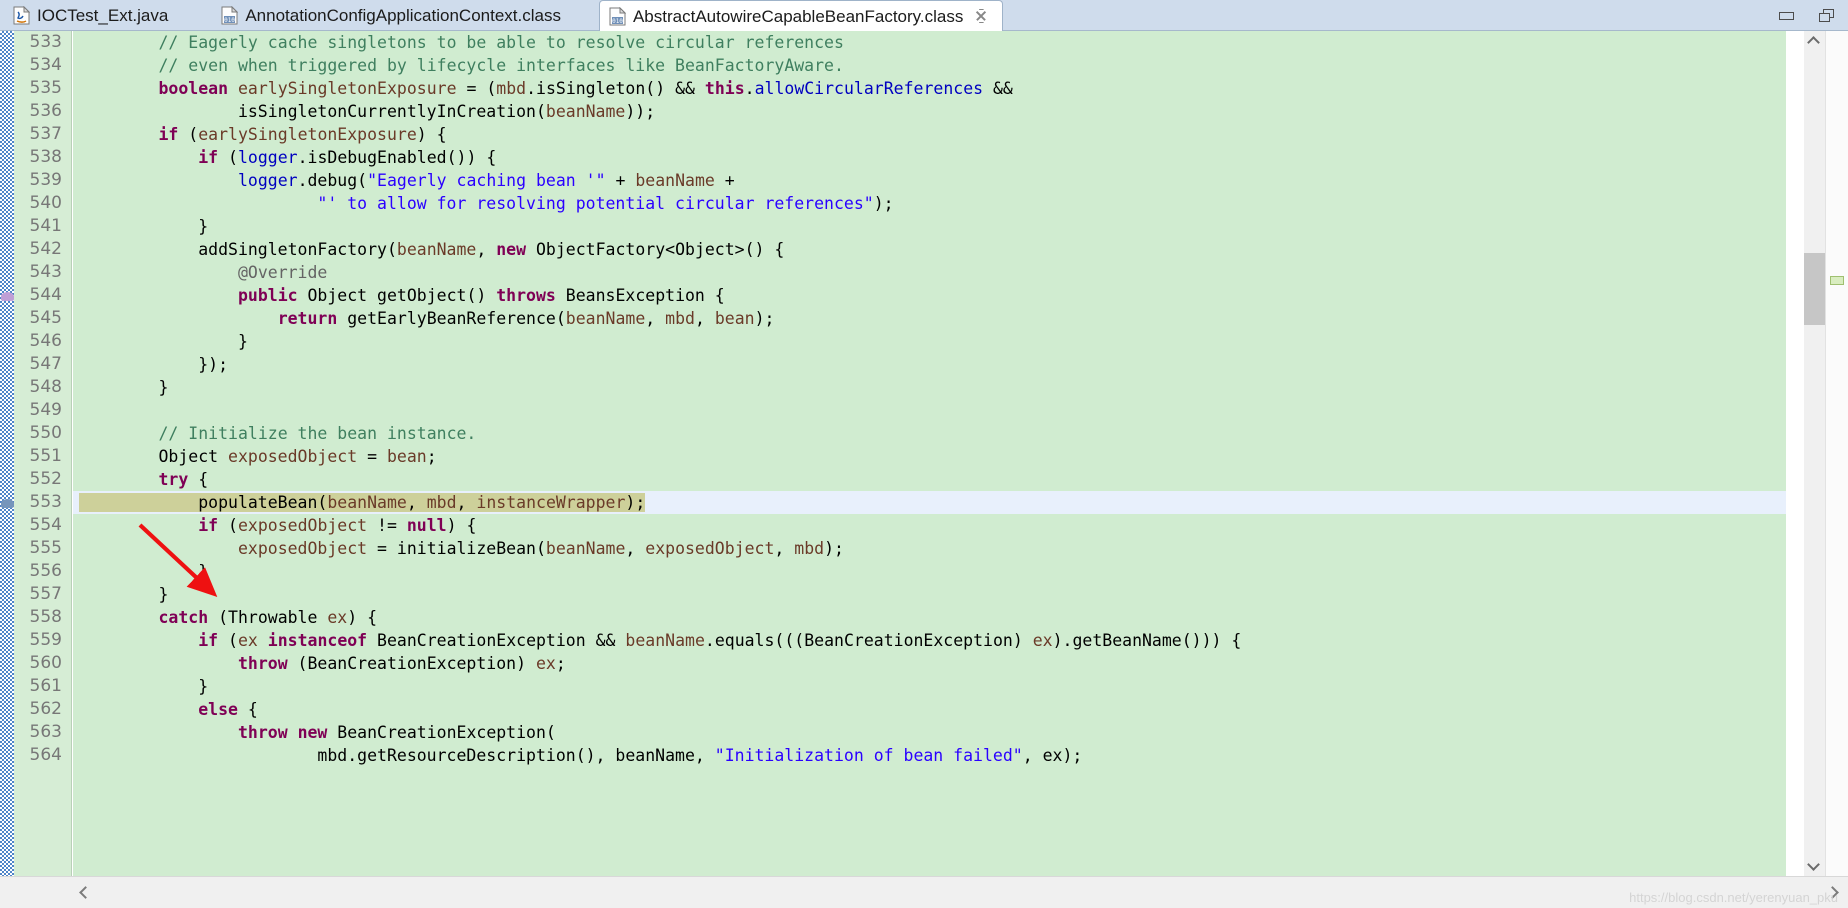 This screenshot has height=908, width=1848. What do you see at coordinates (267, 180) in the screenshot?
I see `code-token-field: logger` at bounding box center [267, 180].